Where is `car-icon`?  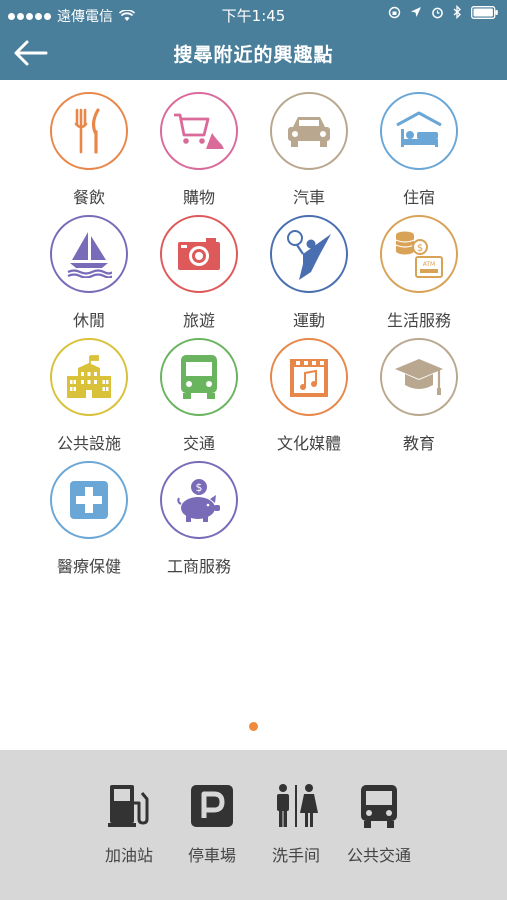
car-icon is located at coordinates (309, 132).